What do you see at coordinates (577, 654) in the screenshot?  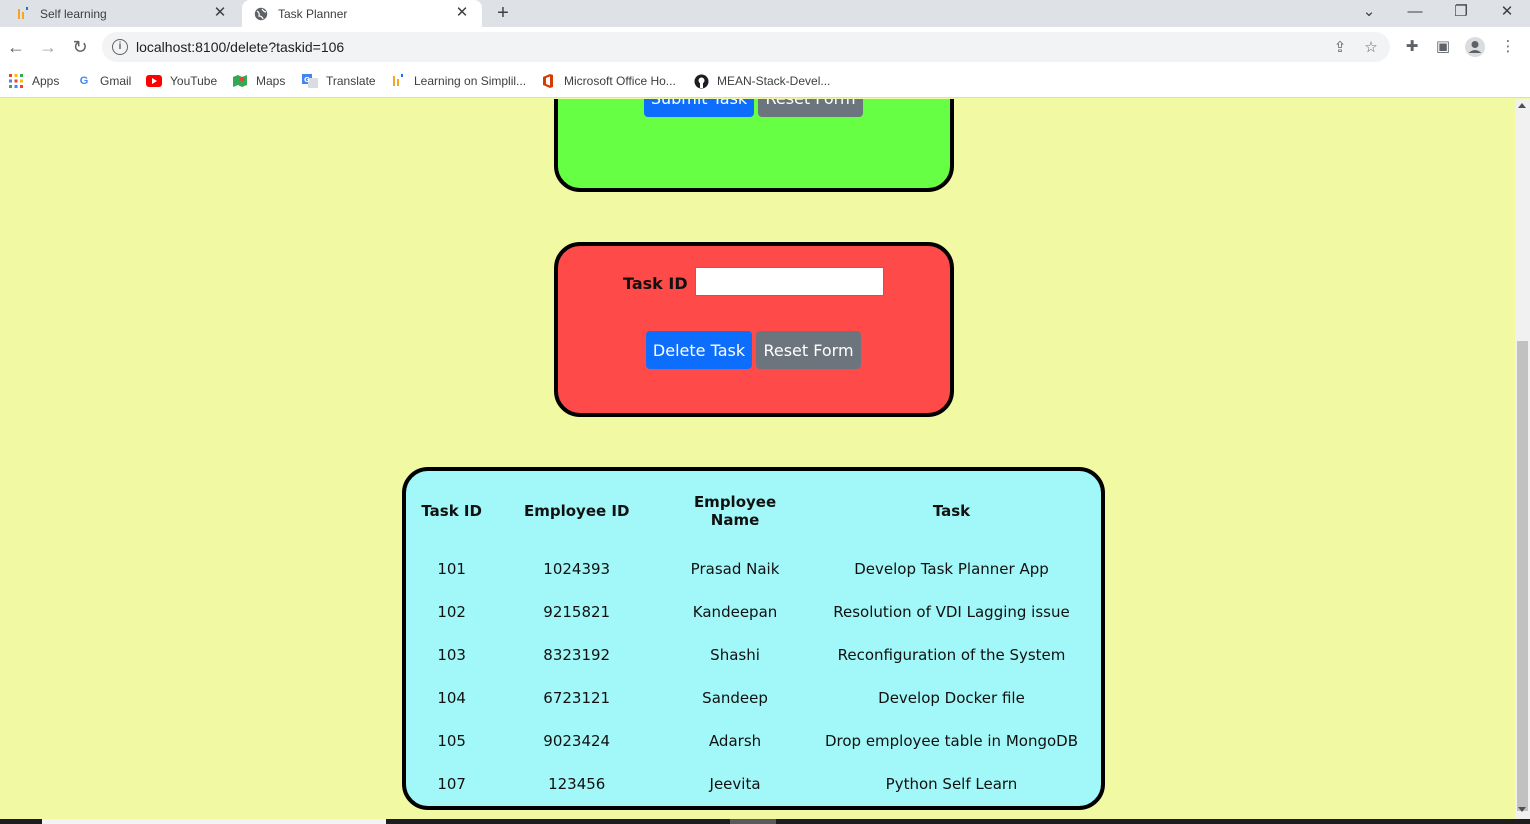 I see `cell-employee-id: 8323192` at bounding box center [577, 654].